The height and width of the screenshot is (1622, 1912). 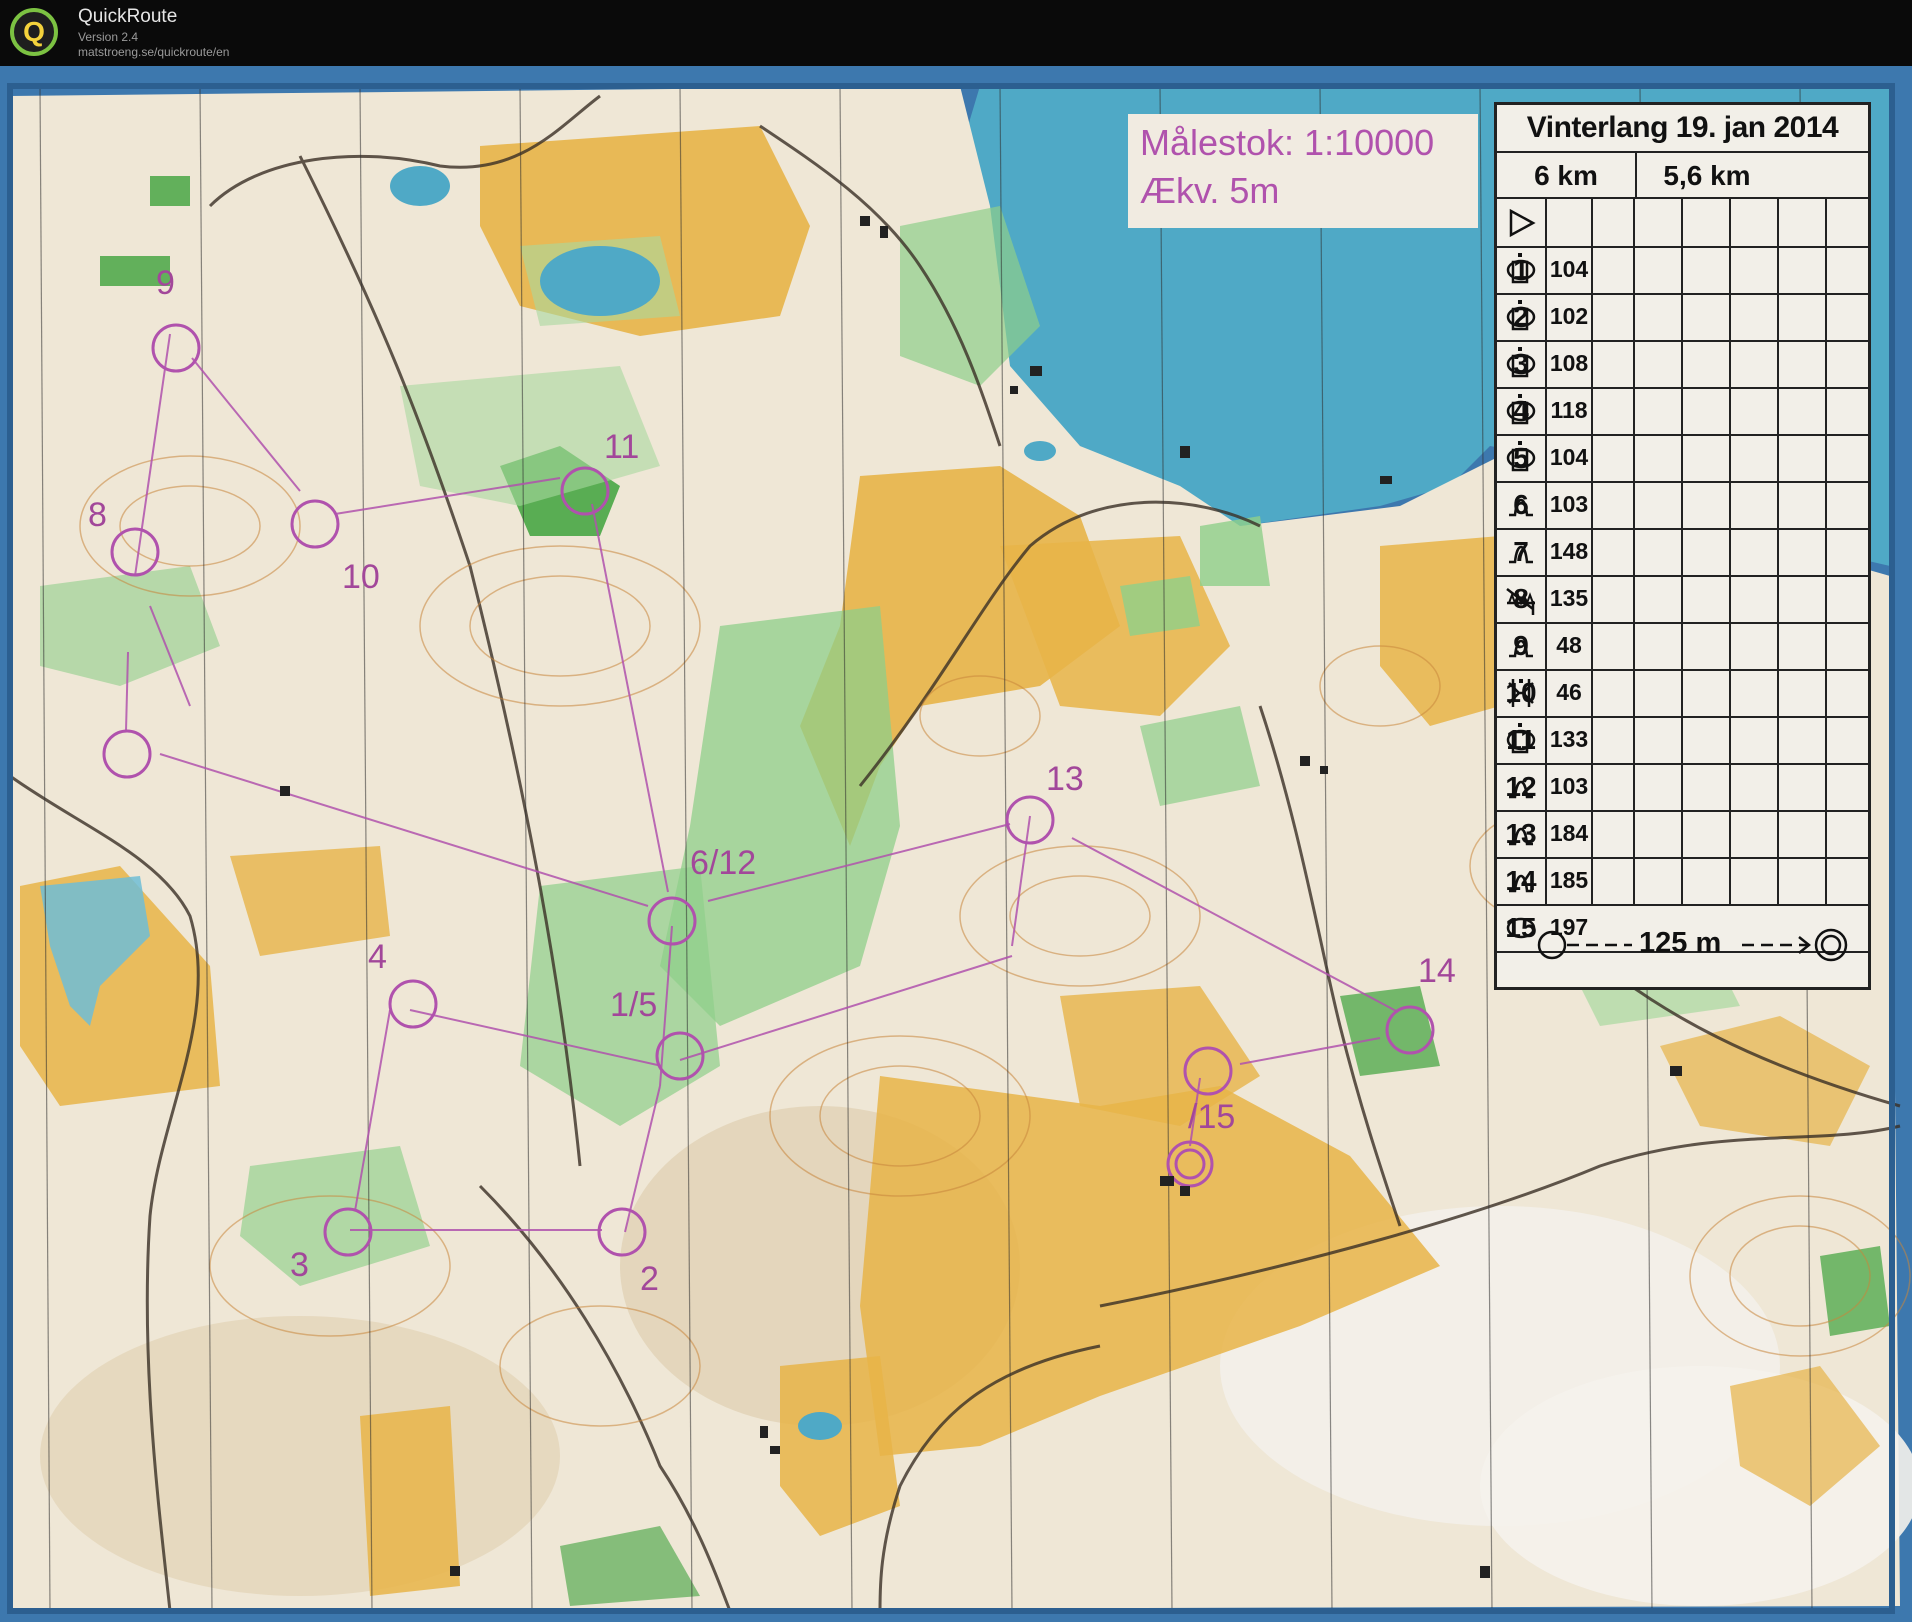 I want to click on between-icon, so click(x=1521, y=693).